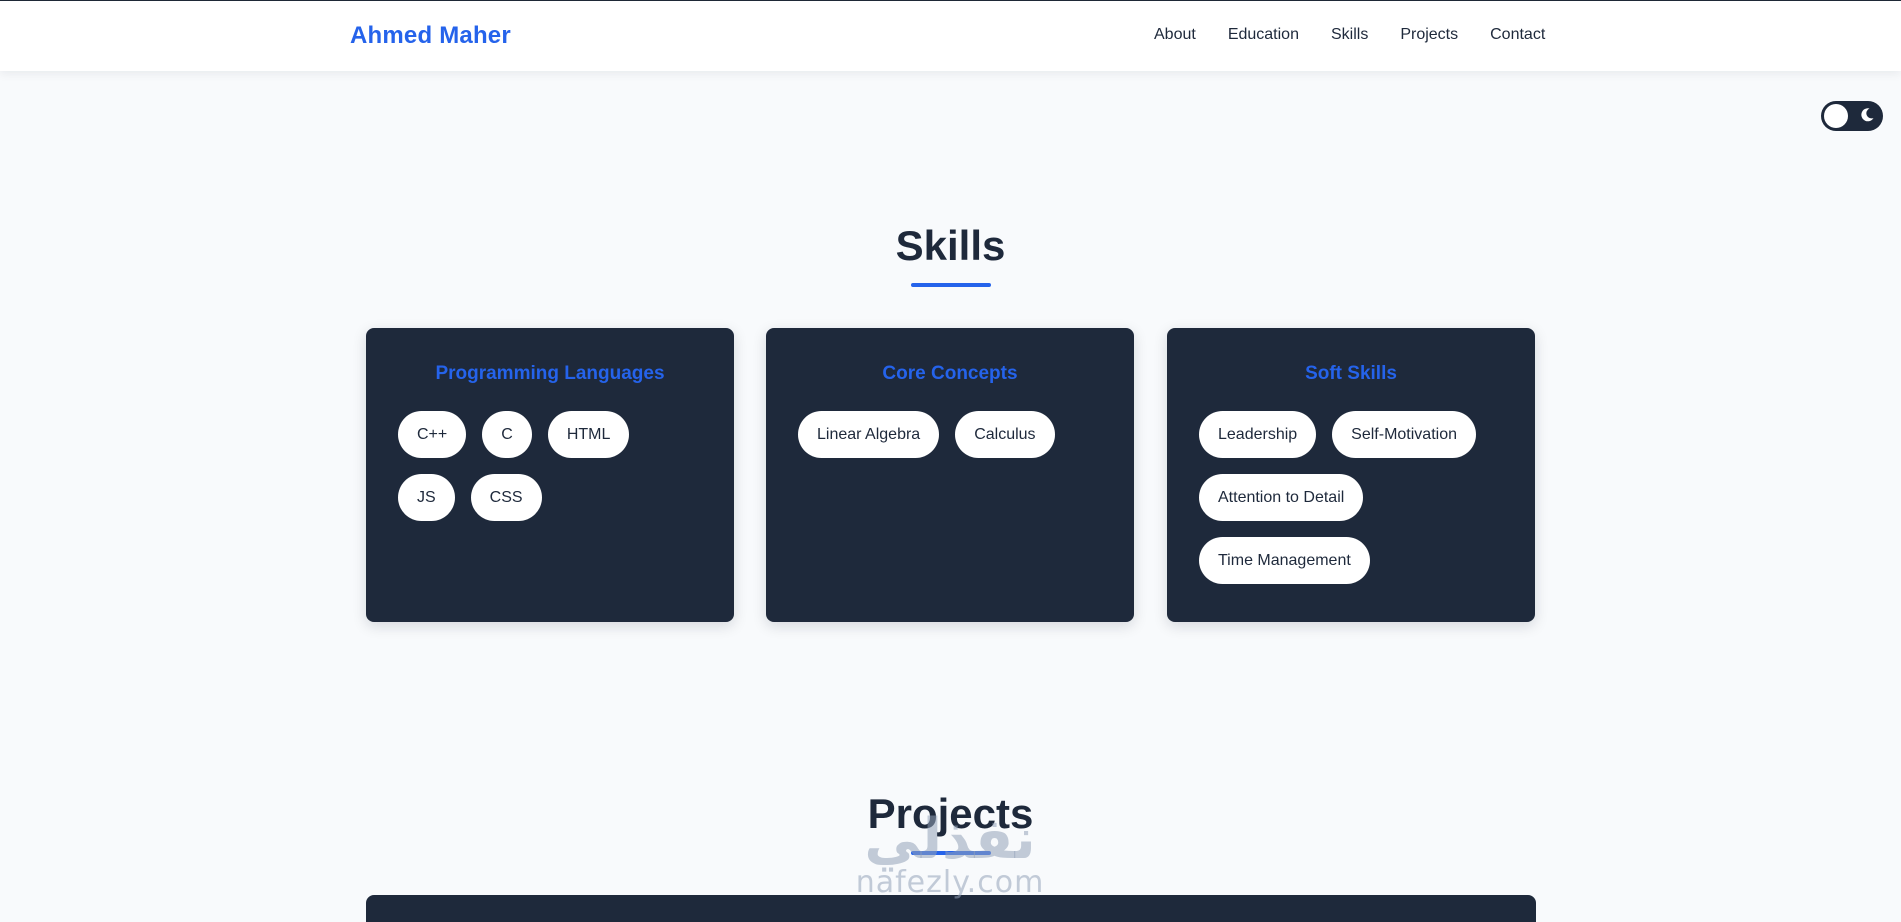 The width and height of the screenshot is (1901, 922). Describe the element at coordinates (1258, 434) in the screenshot. I see `skill-tag: Leadership` at that location.